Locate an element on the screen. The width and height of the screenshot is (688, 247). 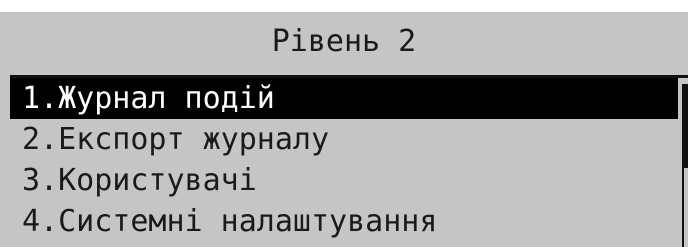
menu-scrollbar is located at coordinates (685, 165).